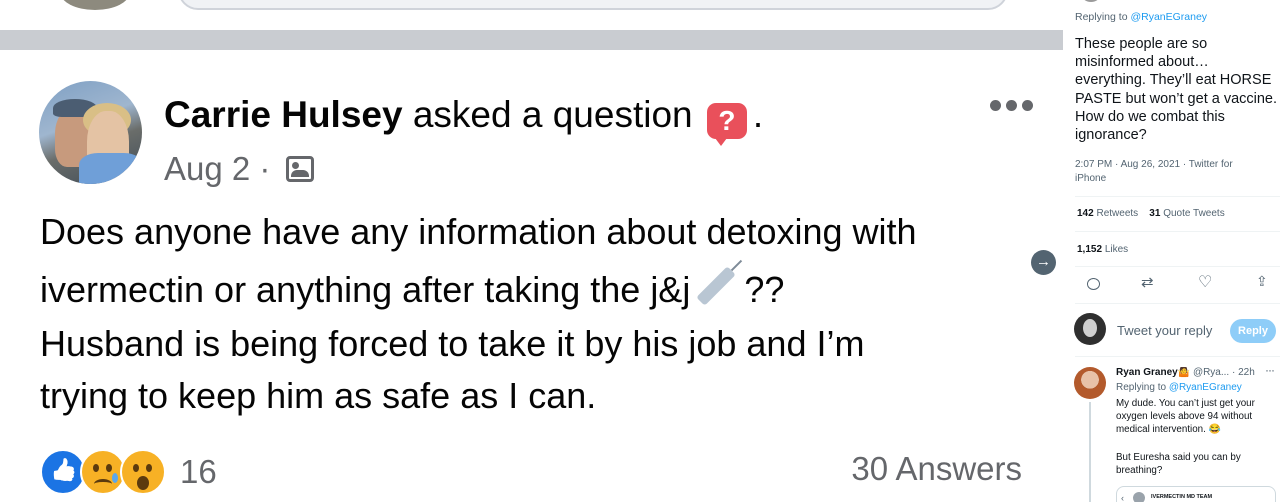 The image size is (1280, 502). I want to click on reply-author-avatar, so click(1090, 383).